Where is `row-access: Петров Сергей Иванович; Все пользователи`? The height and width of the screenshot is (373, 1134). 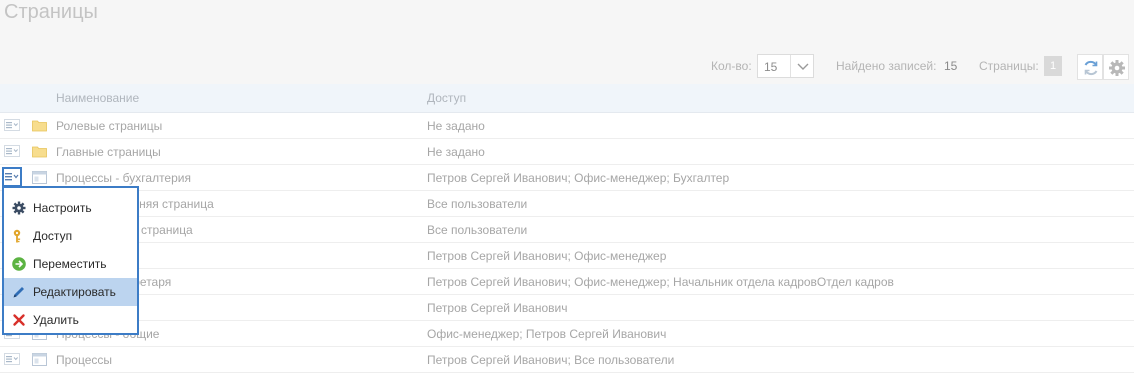 row-access: Петров Сергей Иванович; Все пользователи is located at coordinates (551, 360).